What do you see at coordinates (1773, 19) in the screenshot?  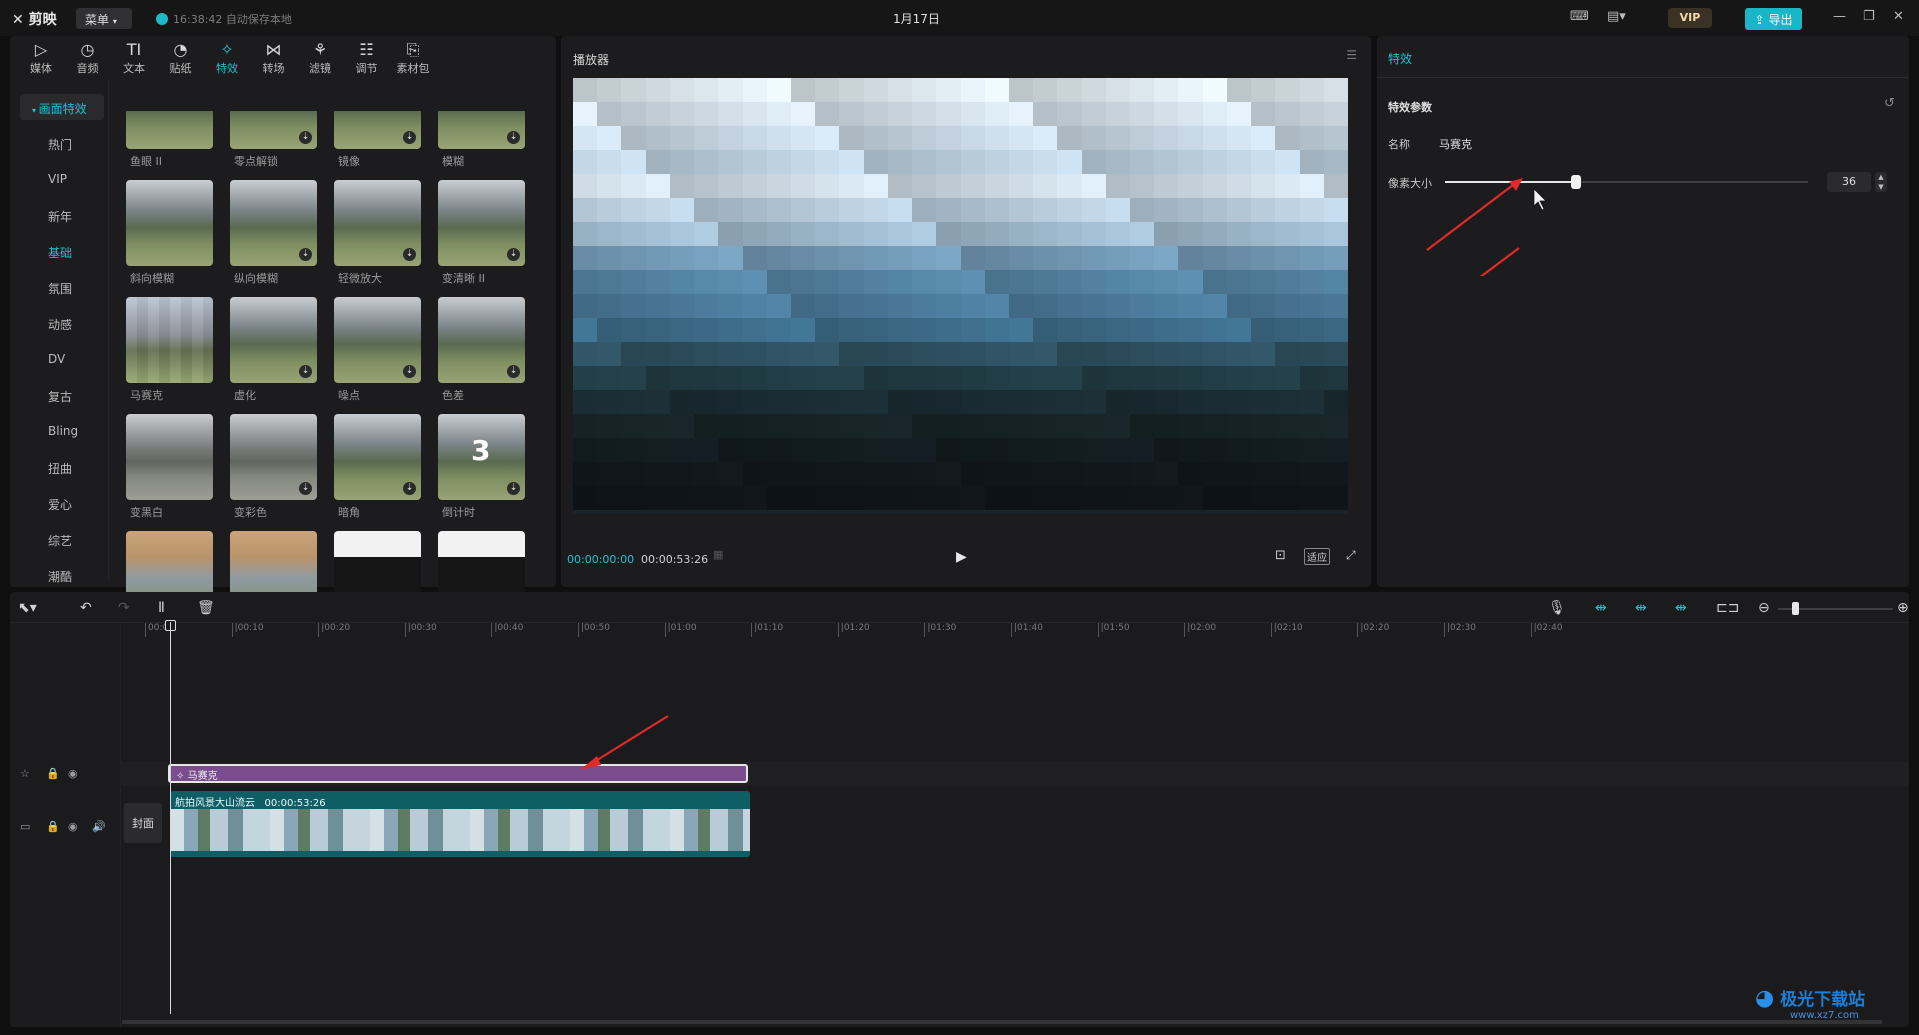 I see `export-button: ⇪ 导出` at bounding box center [1773, 19].